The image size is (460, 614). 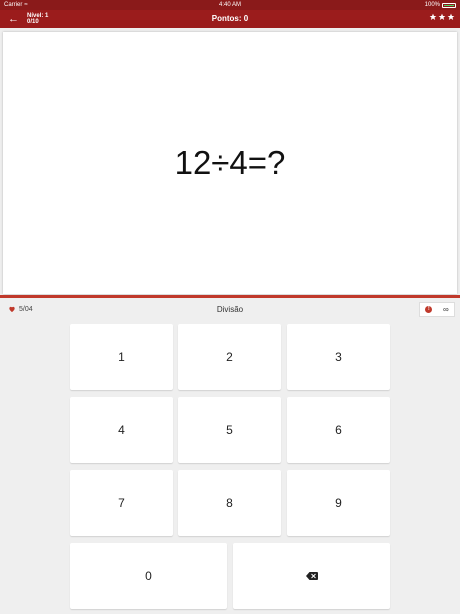 What do you see at coordinates (445, 309) in the screenshot?
I see `infinity-mode-label: ∞` at bounding box center [445, 309].